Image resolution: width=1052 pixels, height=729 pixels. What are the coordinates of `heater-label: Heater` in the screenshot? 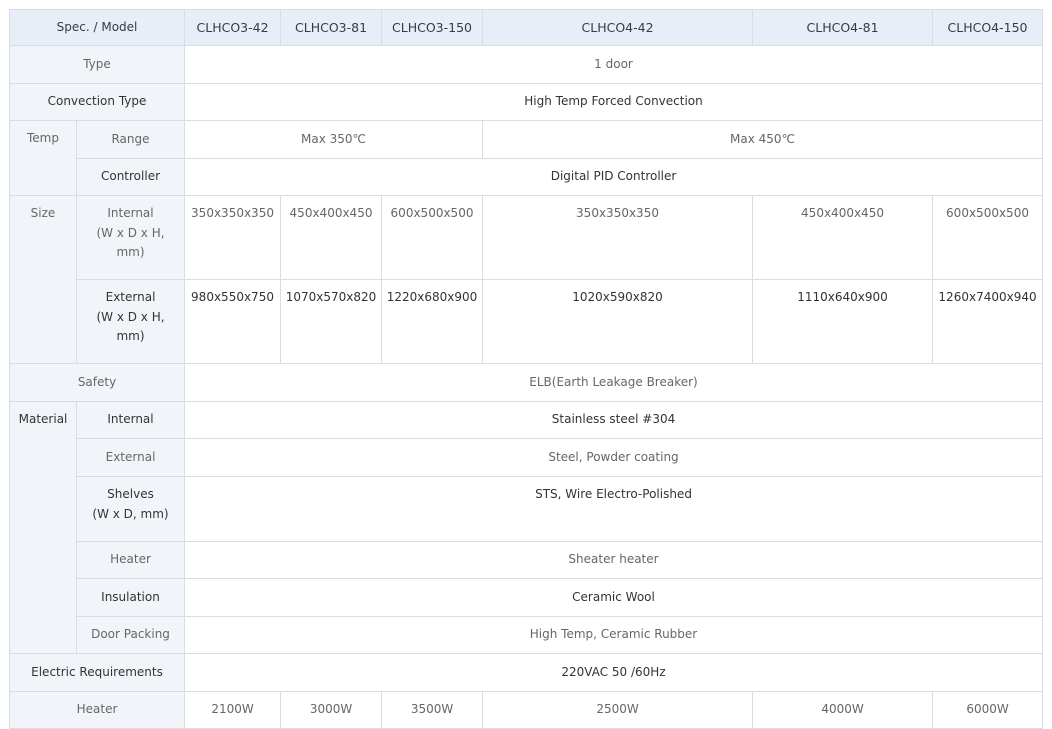 It's located at (97, 710).